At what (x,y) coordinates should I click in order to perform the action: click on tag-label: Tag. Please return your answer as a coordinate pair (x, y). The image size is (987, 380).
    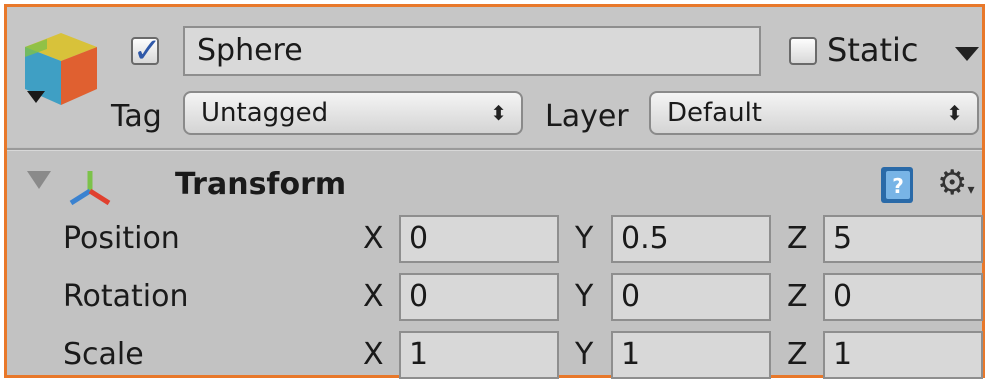
    Looking at the image, I should click on (136, 116).